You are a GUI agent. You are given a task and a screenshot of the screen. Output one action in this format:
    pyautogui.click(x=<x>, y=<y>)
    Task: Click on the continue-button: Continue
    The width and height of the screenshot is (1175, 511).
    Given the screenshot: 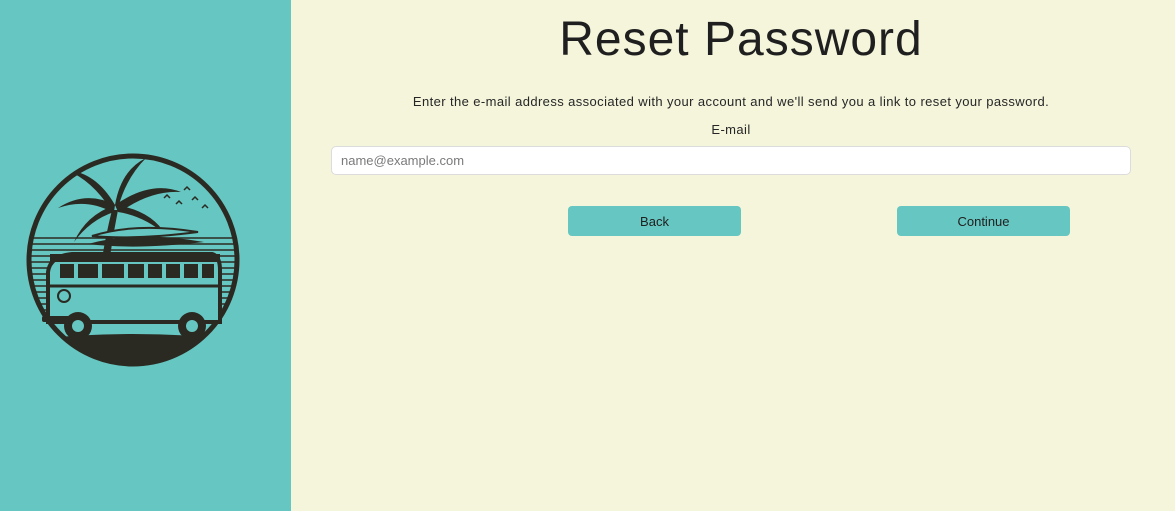 What is the action you would take?
    pyautogui.click(x=983, y=221)
    